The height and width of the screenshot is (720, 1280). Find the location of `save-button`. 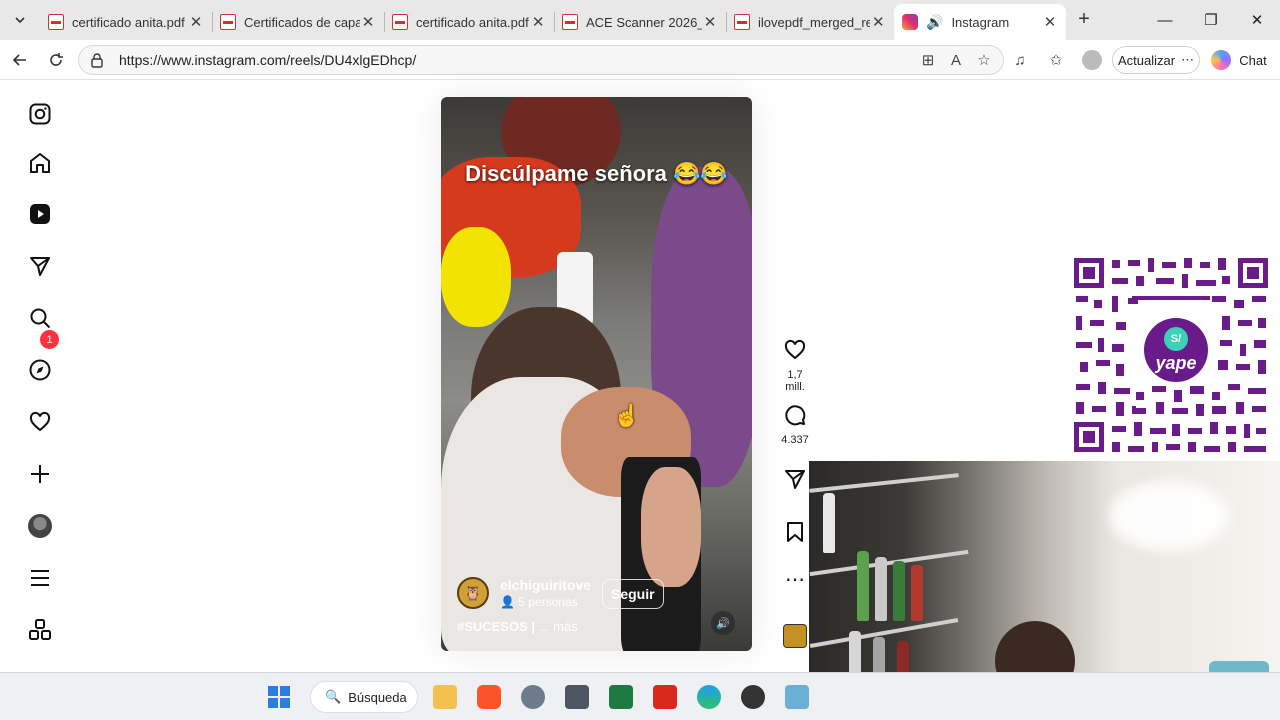

save-button is located at coordinates (795, 534).